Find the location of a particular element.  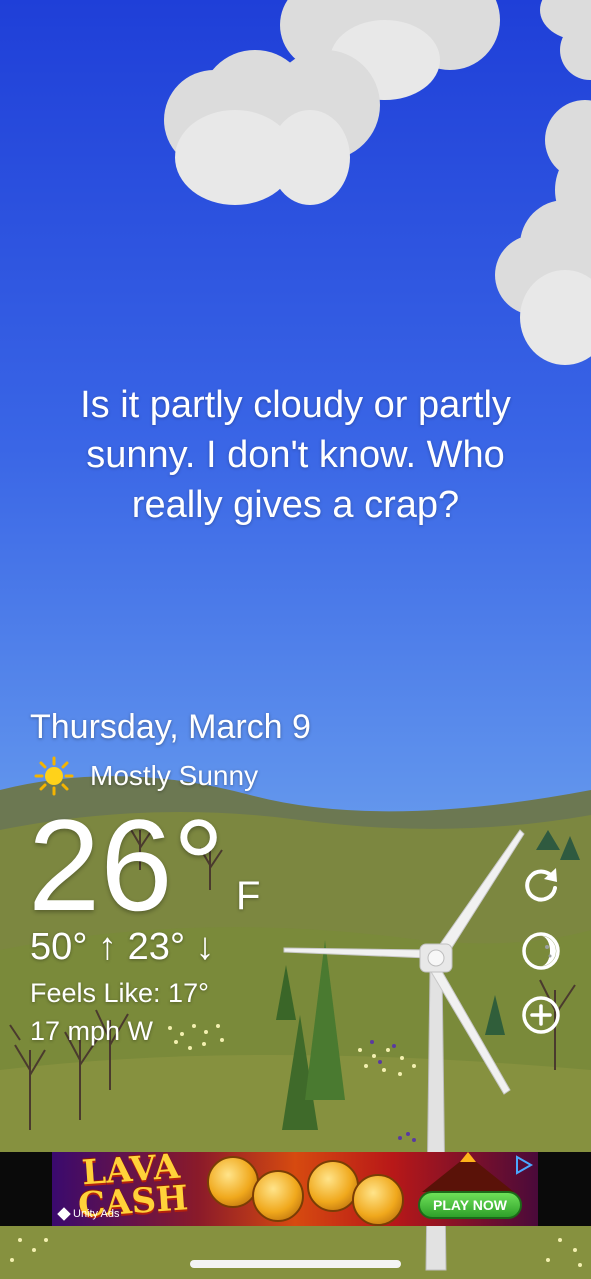

moon-phase-button is located at coordinates (541, 951).